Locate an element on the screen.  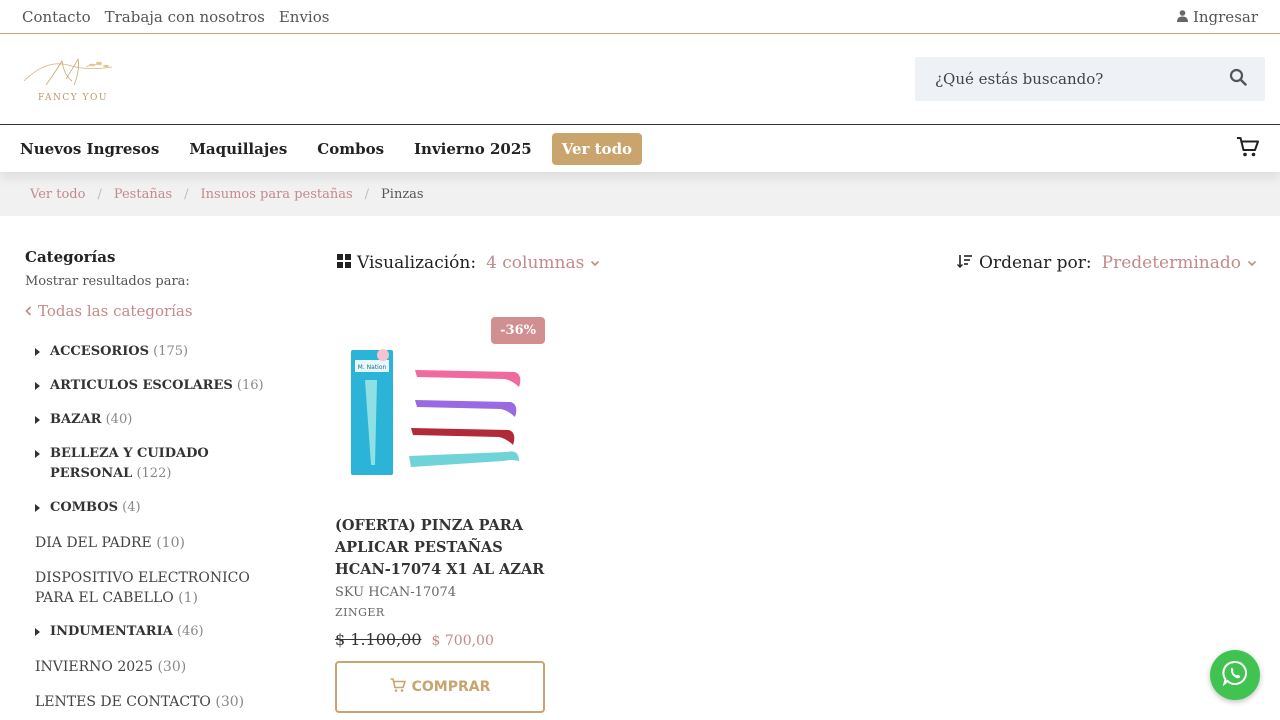
search-input is located at coordinates (1070, 79).